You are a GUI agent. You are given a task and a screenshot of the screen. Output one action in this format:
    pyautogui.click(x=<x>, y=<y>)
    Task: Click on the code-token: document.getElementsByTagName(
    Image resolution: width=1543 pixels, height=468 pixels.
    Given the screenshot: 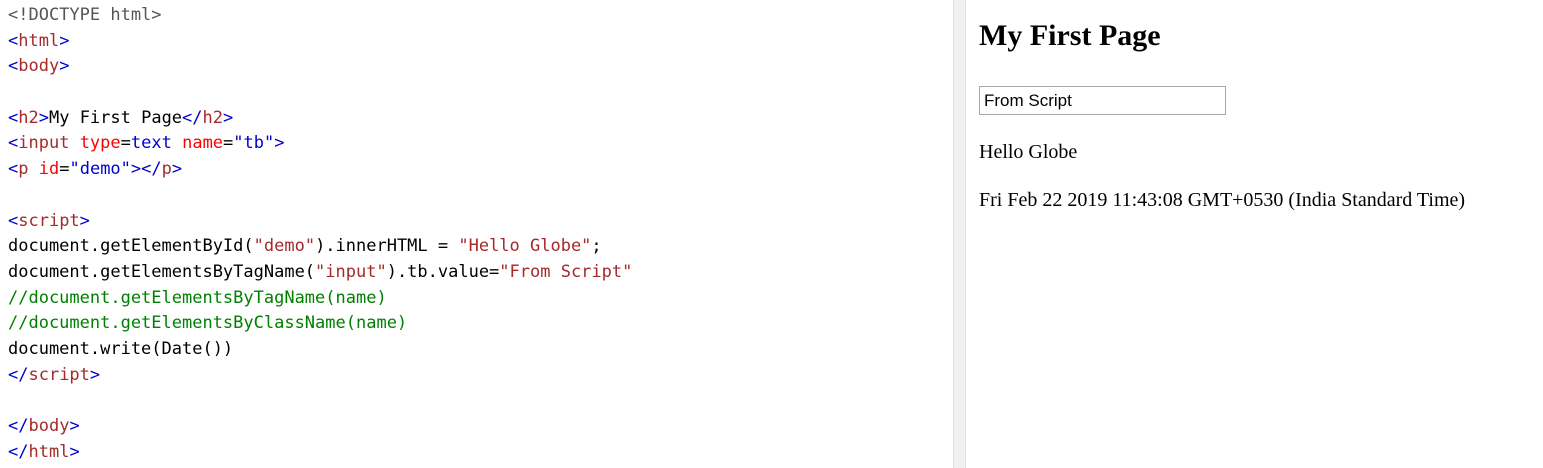 What is the action you would take?
    pyautogui.click(x=162, y=271)
    